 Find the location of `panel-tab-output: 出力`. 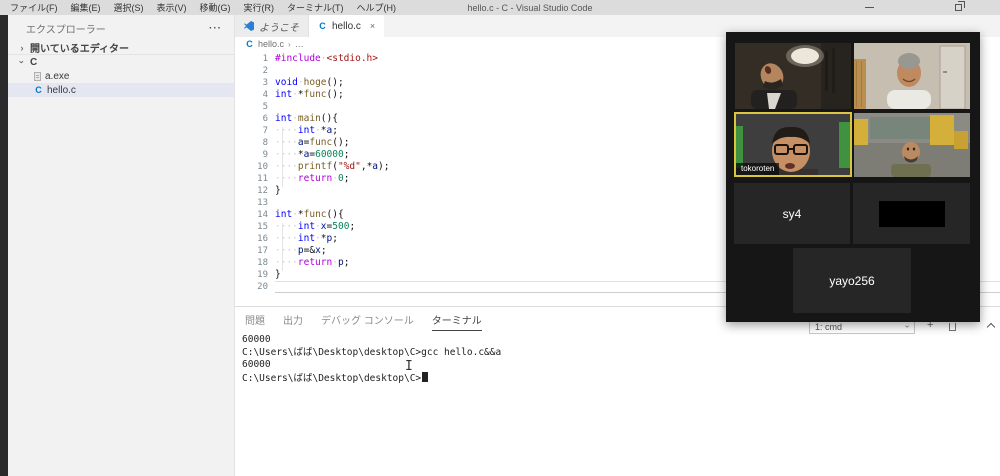

panel-tab-output: 出力 is located at coordinates (293, 319).